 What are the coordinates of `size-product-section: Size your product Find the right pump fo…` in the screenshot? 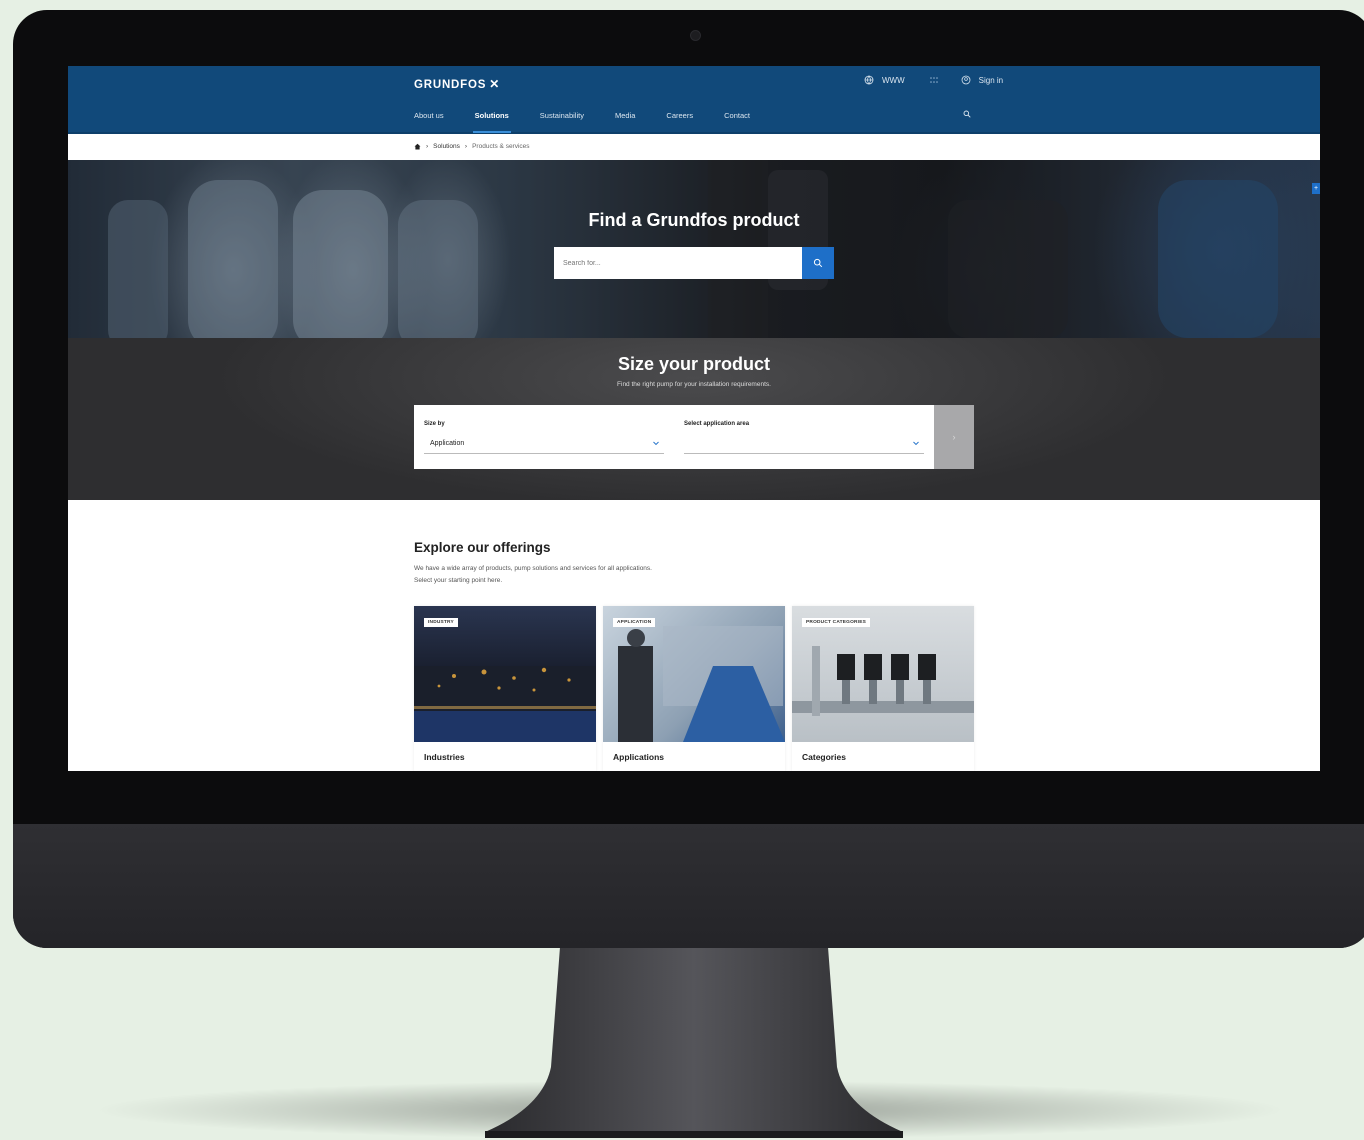 It's located at (694, 419).